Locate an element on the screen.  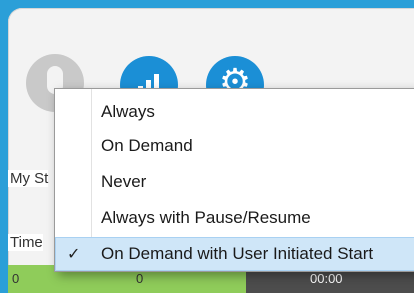
menu-item-always-pause-resume: Always with Pause/Resume is located at coordinates (234, 218).